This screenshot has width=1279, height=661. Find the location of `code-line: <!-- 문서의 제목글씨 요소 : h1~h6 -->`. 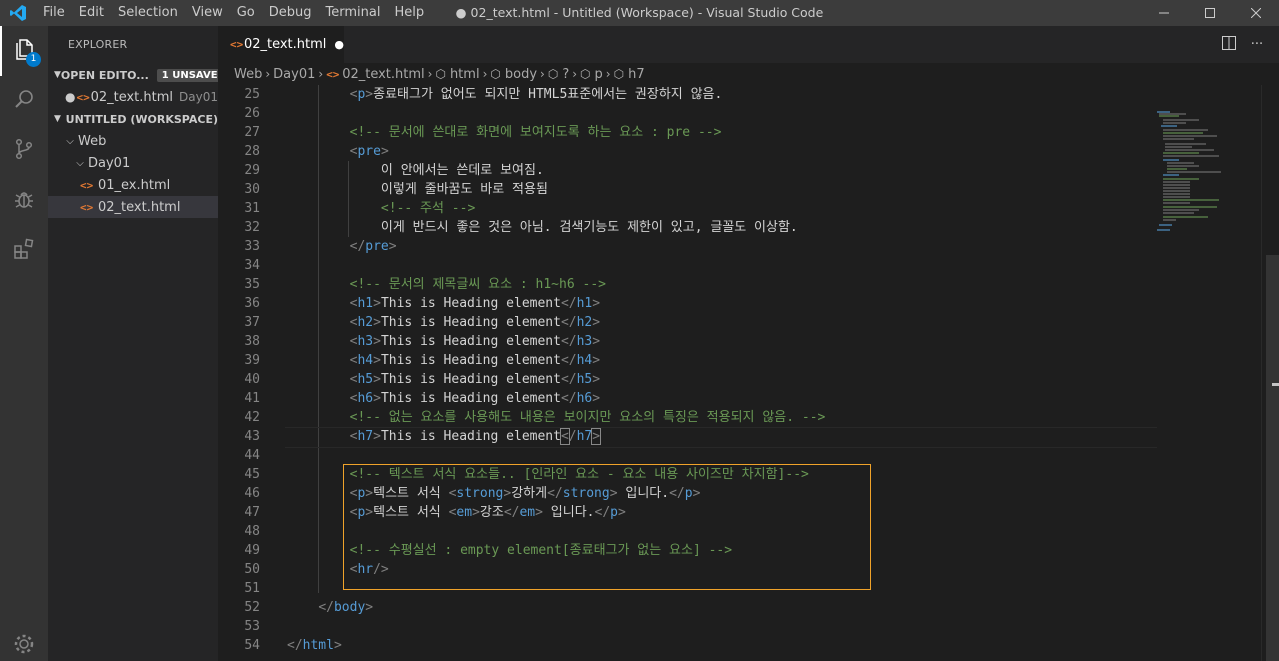

code-line: <!-- 문서의 제목글씨 요소 : h1~h6 --> is located at coordinates (477, 284).